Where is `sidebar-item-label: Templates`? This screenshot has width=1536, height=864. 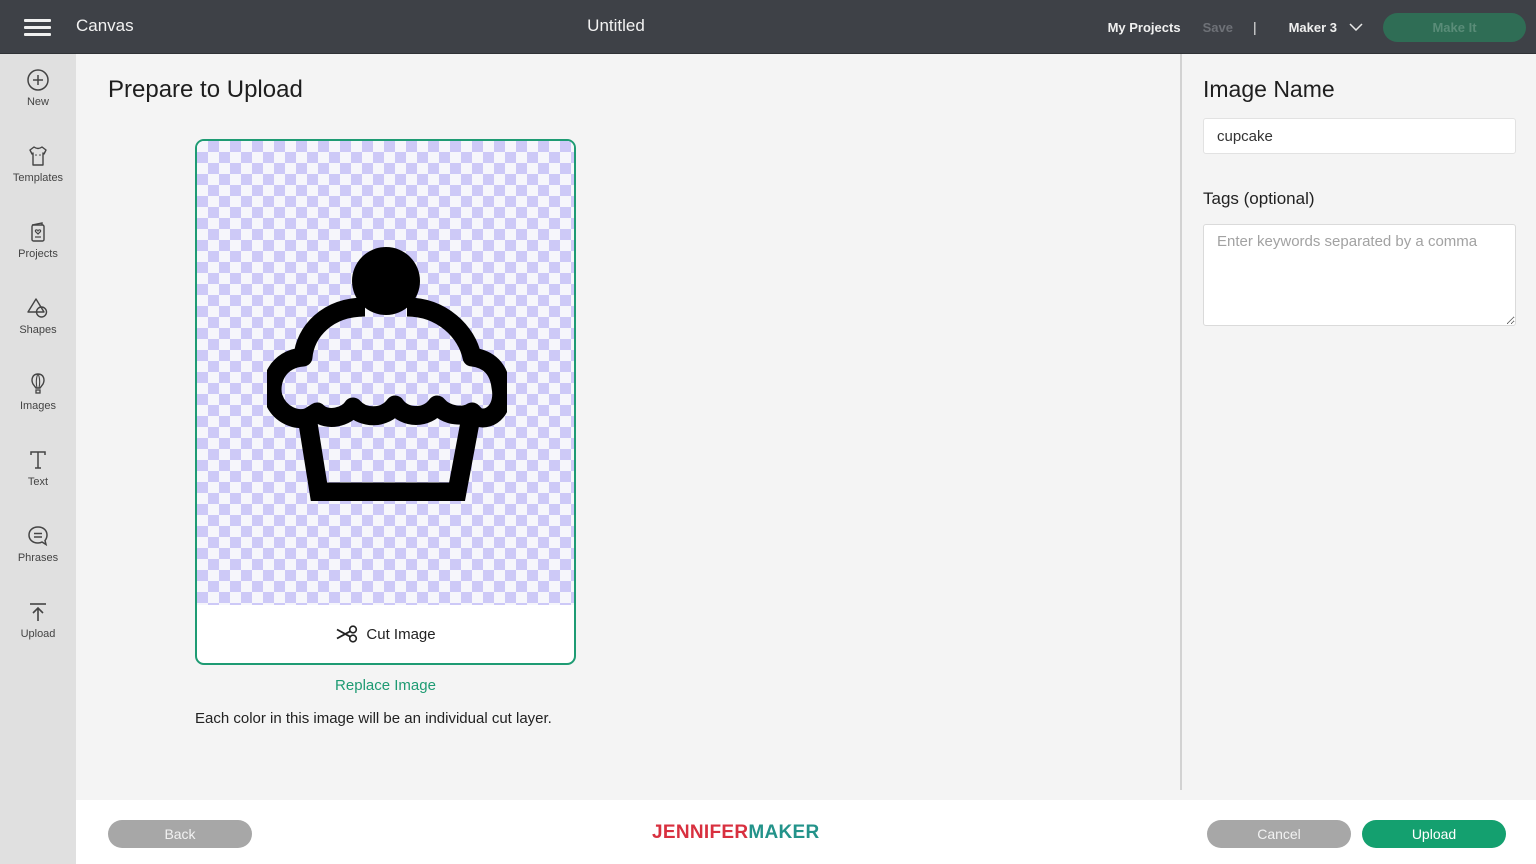 sidebar-item-label: Templates is located at coordinates (38, 178).